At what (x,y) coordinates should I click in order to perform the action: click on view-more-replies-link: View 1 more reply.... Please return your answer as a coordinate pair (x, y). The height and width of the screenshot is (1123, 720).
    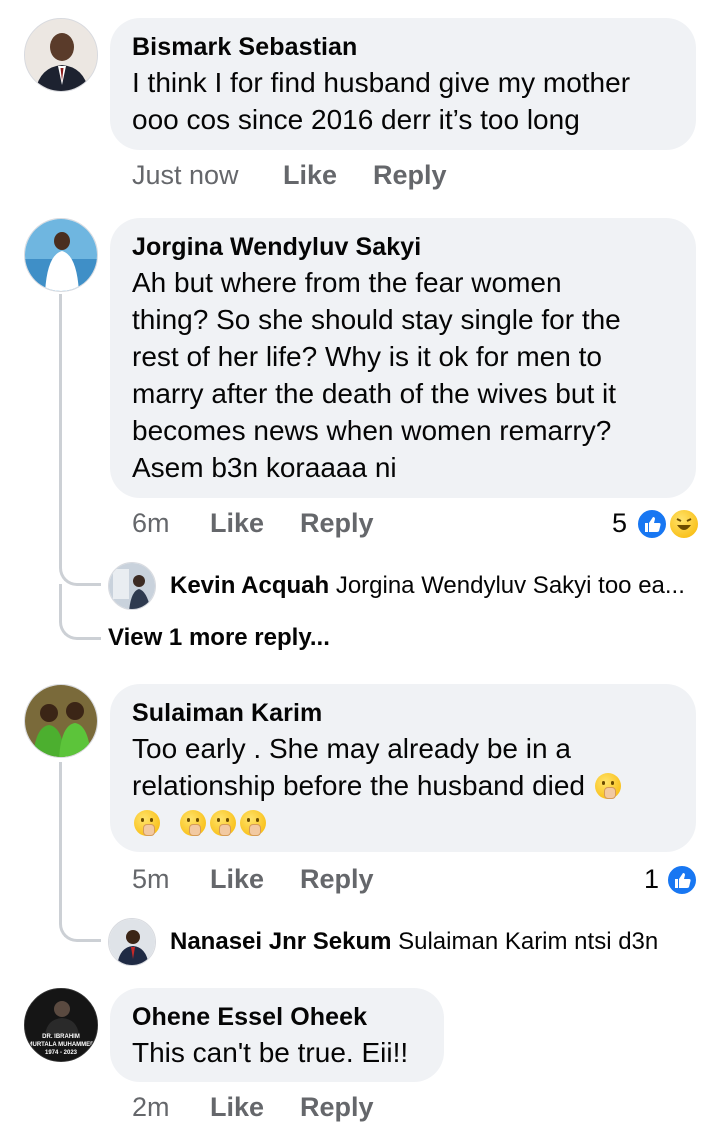
    Looking at the image, I should click on (219, 638).